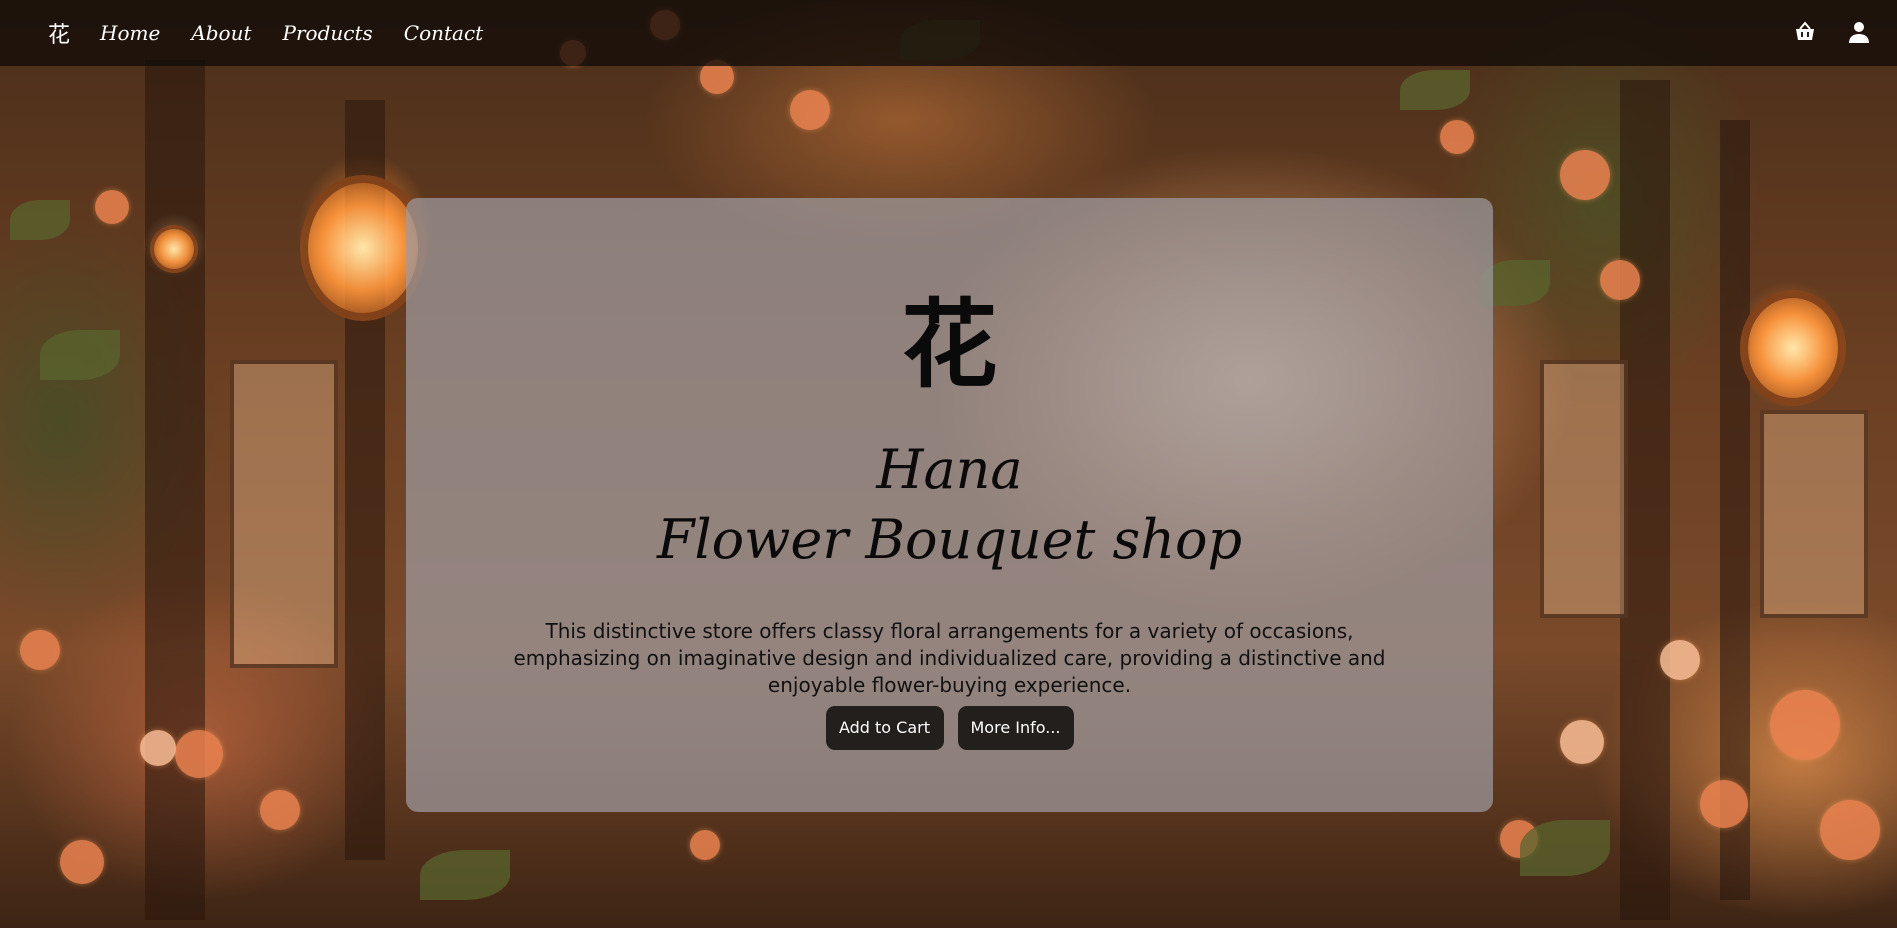 The image size is (1897, 928). Describe the element at coordinates (1805, 32) in the screenshot. I see `basket-icon` at that location.